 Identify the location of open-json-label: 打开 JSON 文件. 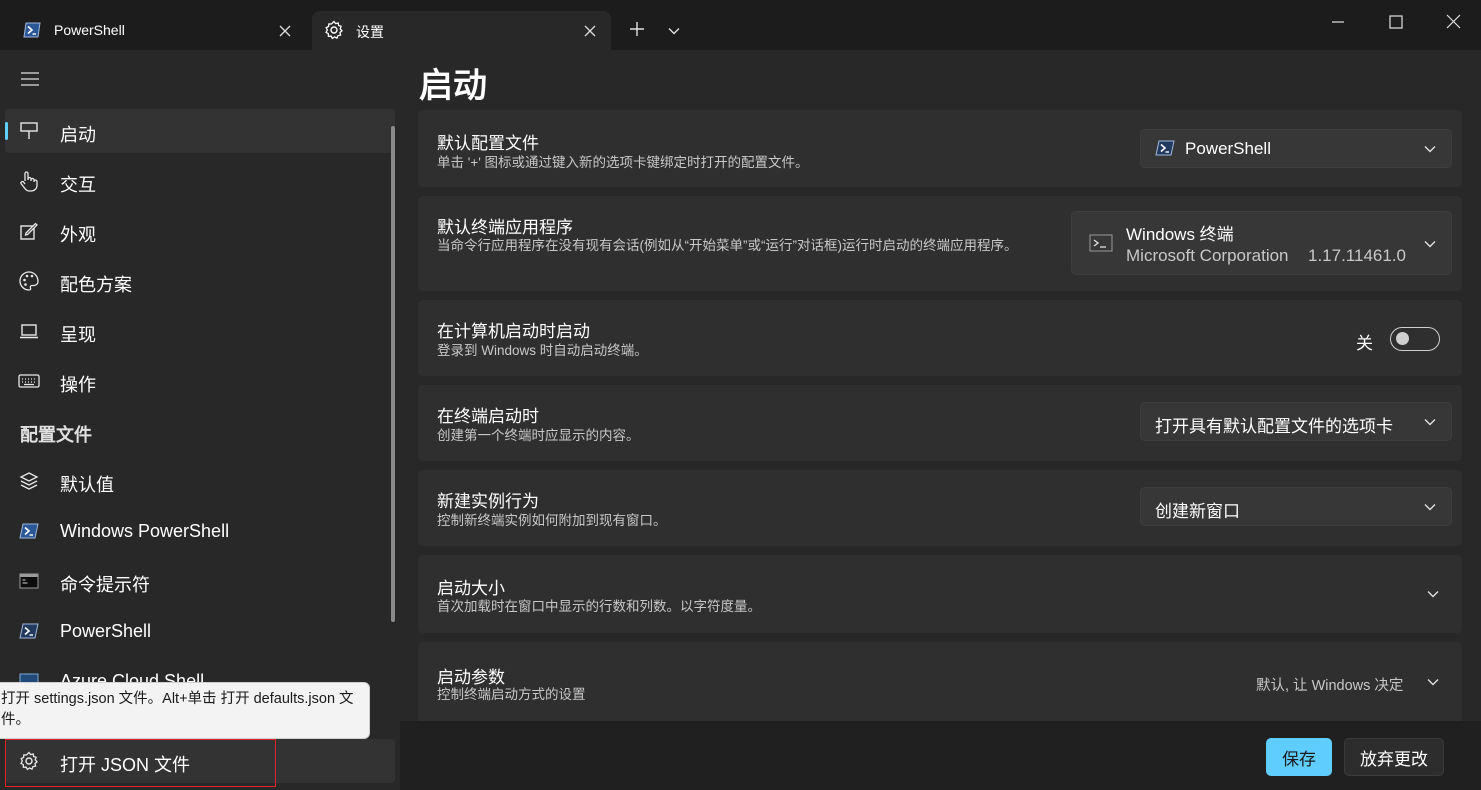
(125, 765).